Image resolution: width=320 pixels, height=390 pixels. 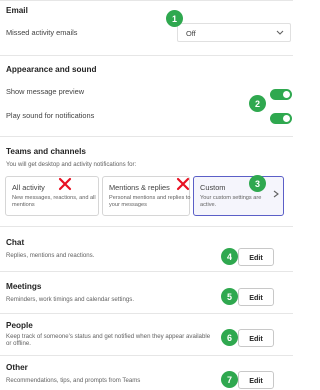 I want to click on show-preview-label: Show message preview, so click(x=45, y=91).